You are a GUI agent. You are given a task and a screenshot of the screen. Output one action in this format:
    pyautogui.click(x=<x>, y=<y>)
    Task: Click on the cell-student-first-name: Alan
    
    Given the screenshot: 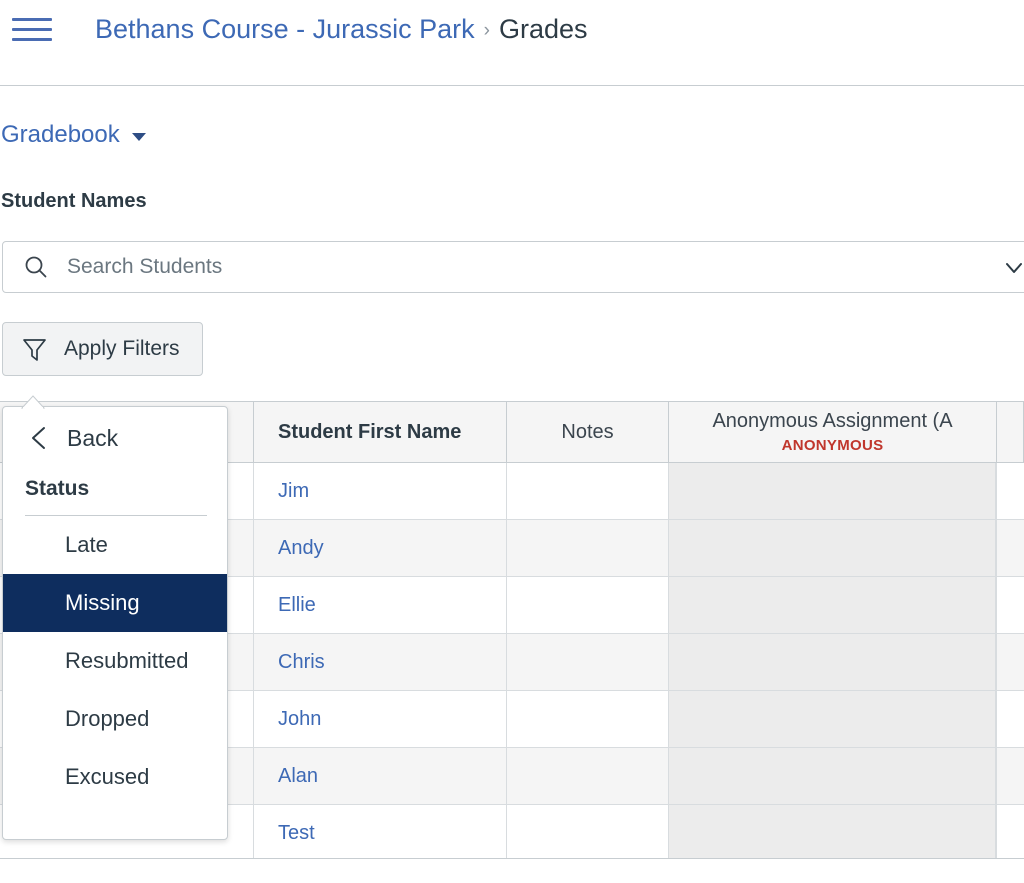 What is the action you would take?
    pyautogui.click(x=380, y=776)
    